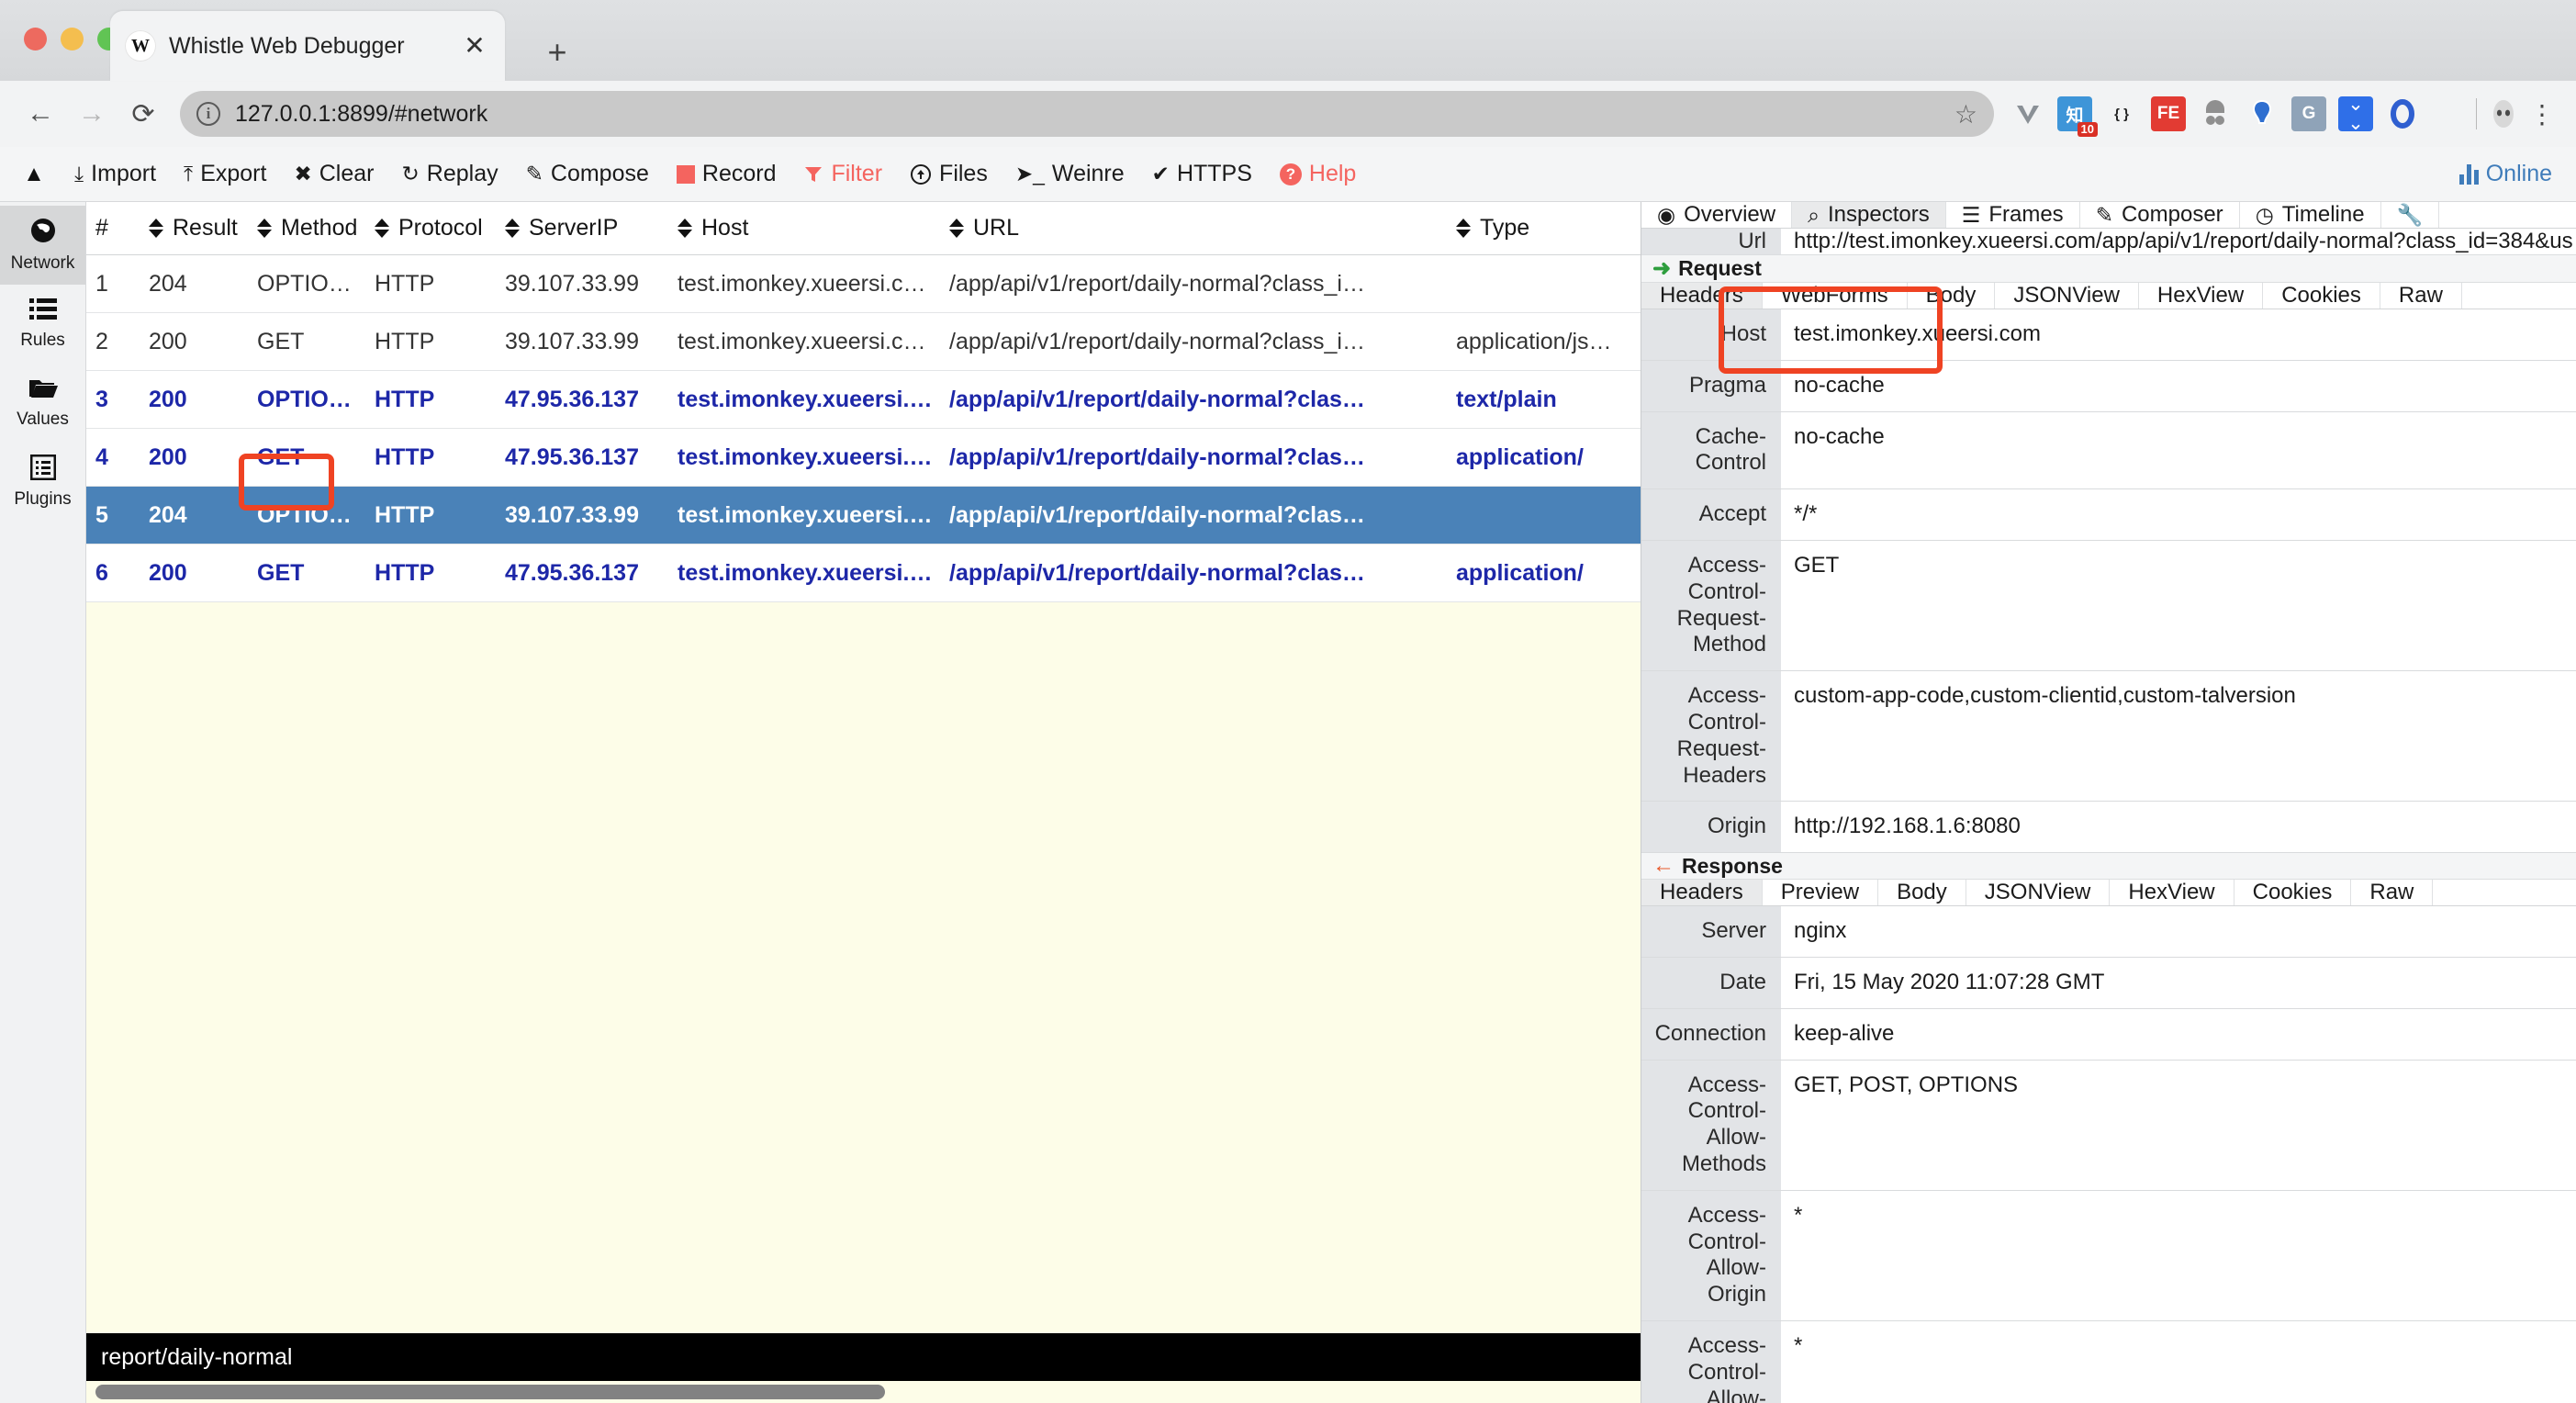 This screenshot has height=1403, width=2576. I want to click on address-bar: i 127.0.0.1:8899/#network ☆, so click(1087, 114).